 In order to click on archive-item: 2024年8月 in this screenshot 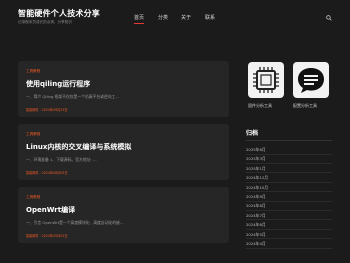, I will do `click(289, 206)`.